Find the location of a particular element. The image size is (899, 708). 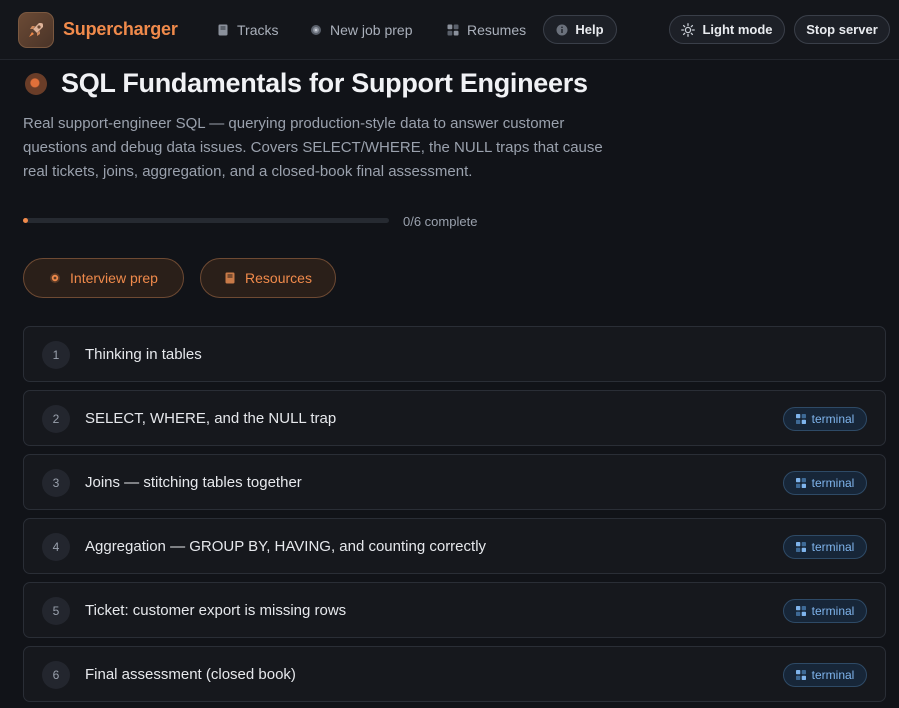

info-icon is located at coordinates (562, 29).